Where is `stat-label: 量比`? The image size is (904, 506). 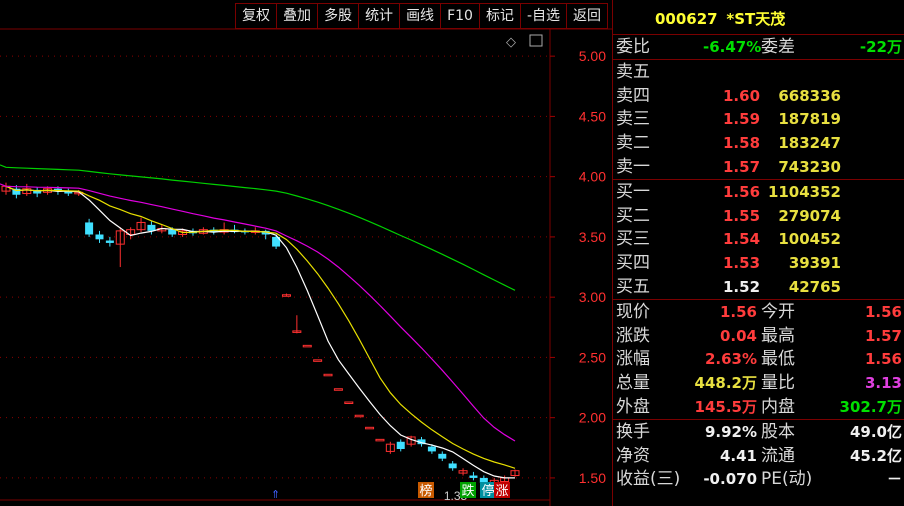 stat-label: 量比 is located at coordinates (778, 383).